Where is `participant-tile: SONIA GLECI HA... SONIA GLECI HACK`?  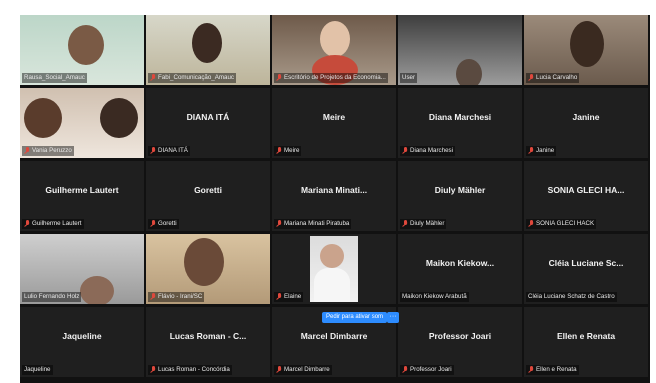 participant-tile: SONIA GLECI HA... SONIA GLECI HACK is located at coordinates (586, 196).